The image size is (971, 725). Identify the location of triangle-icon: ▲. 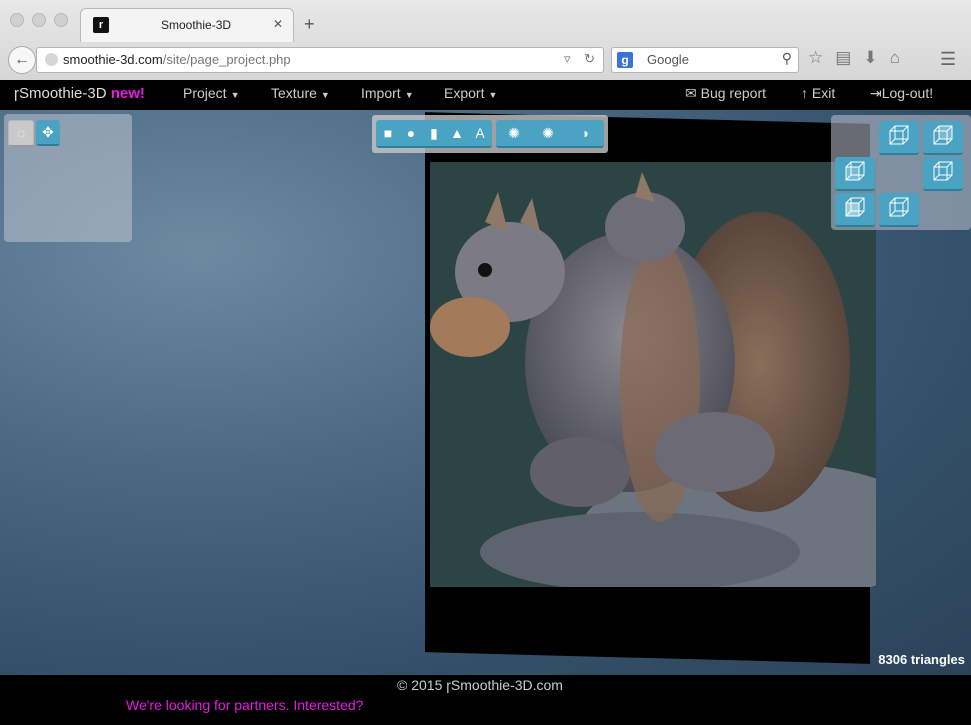
(457, 133).